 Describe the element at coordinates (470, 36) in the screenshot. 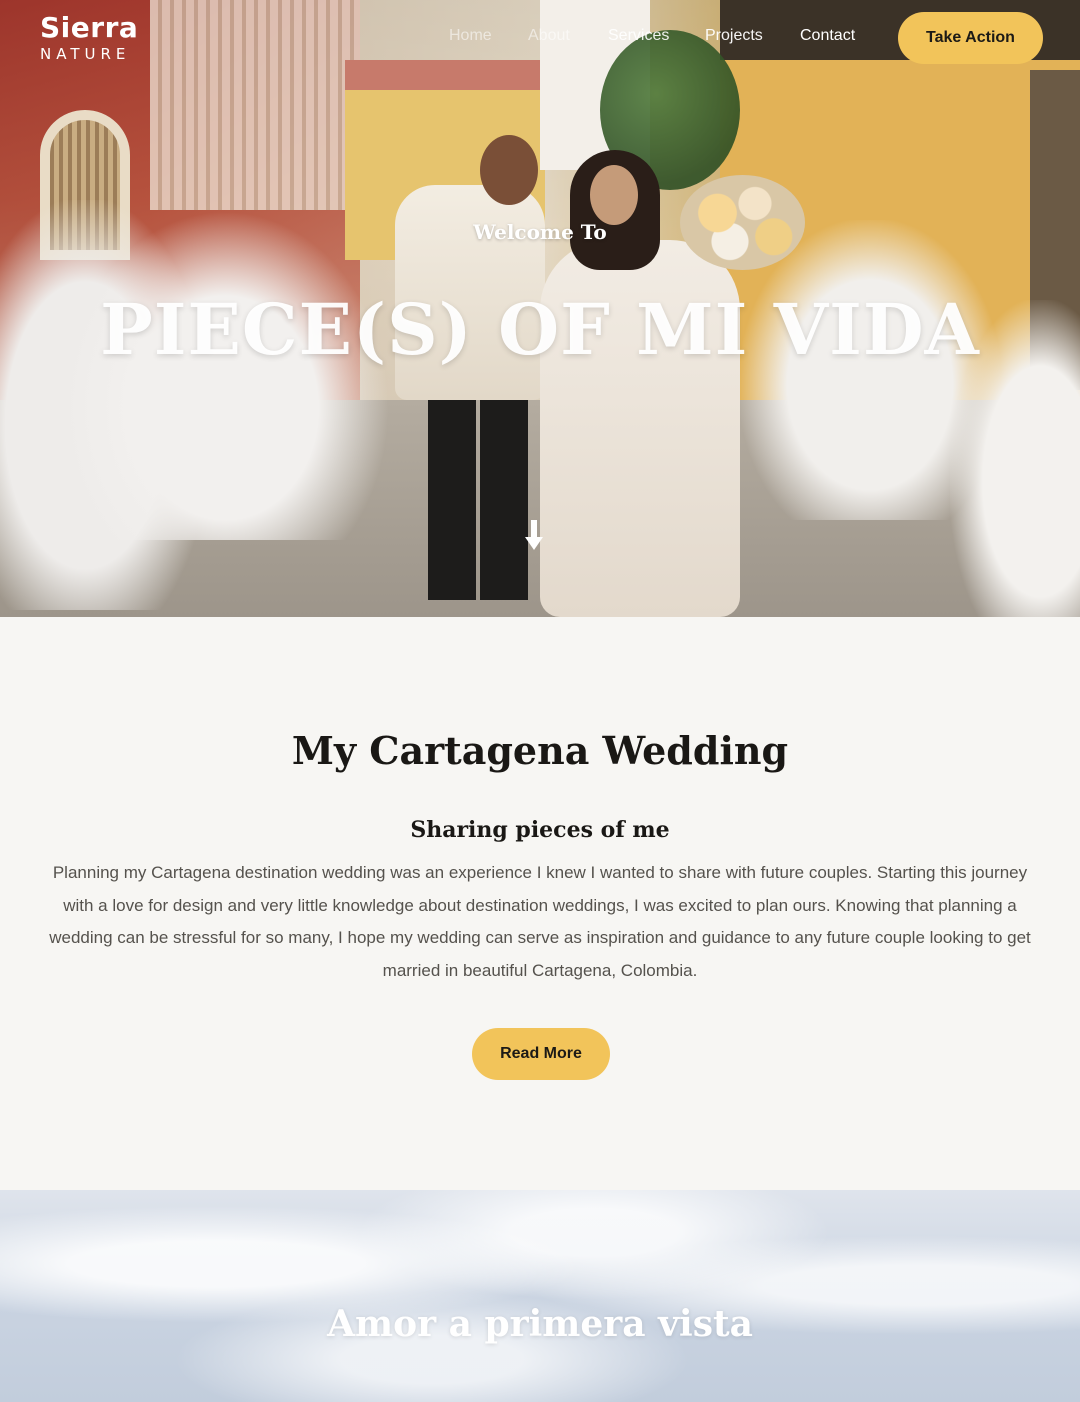

I see `nav-item-home: Home` at that location.